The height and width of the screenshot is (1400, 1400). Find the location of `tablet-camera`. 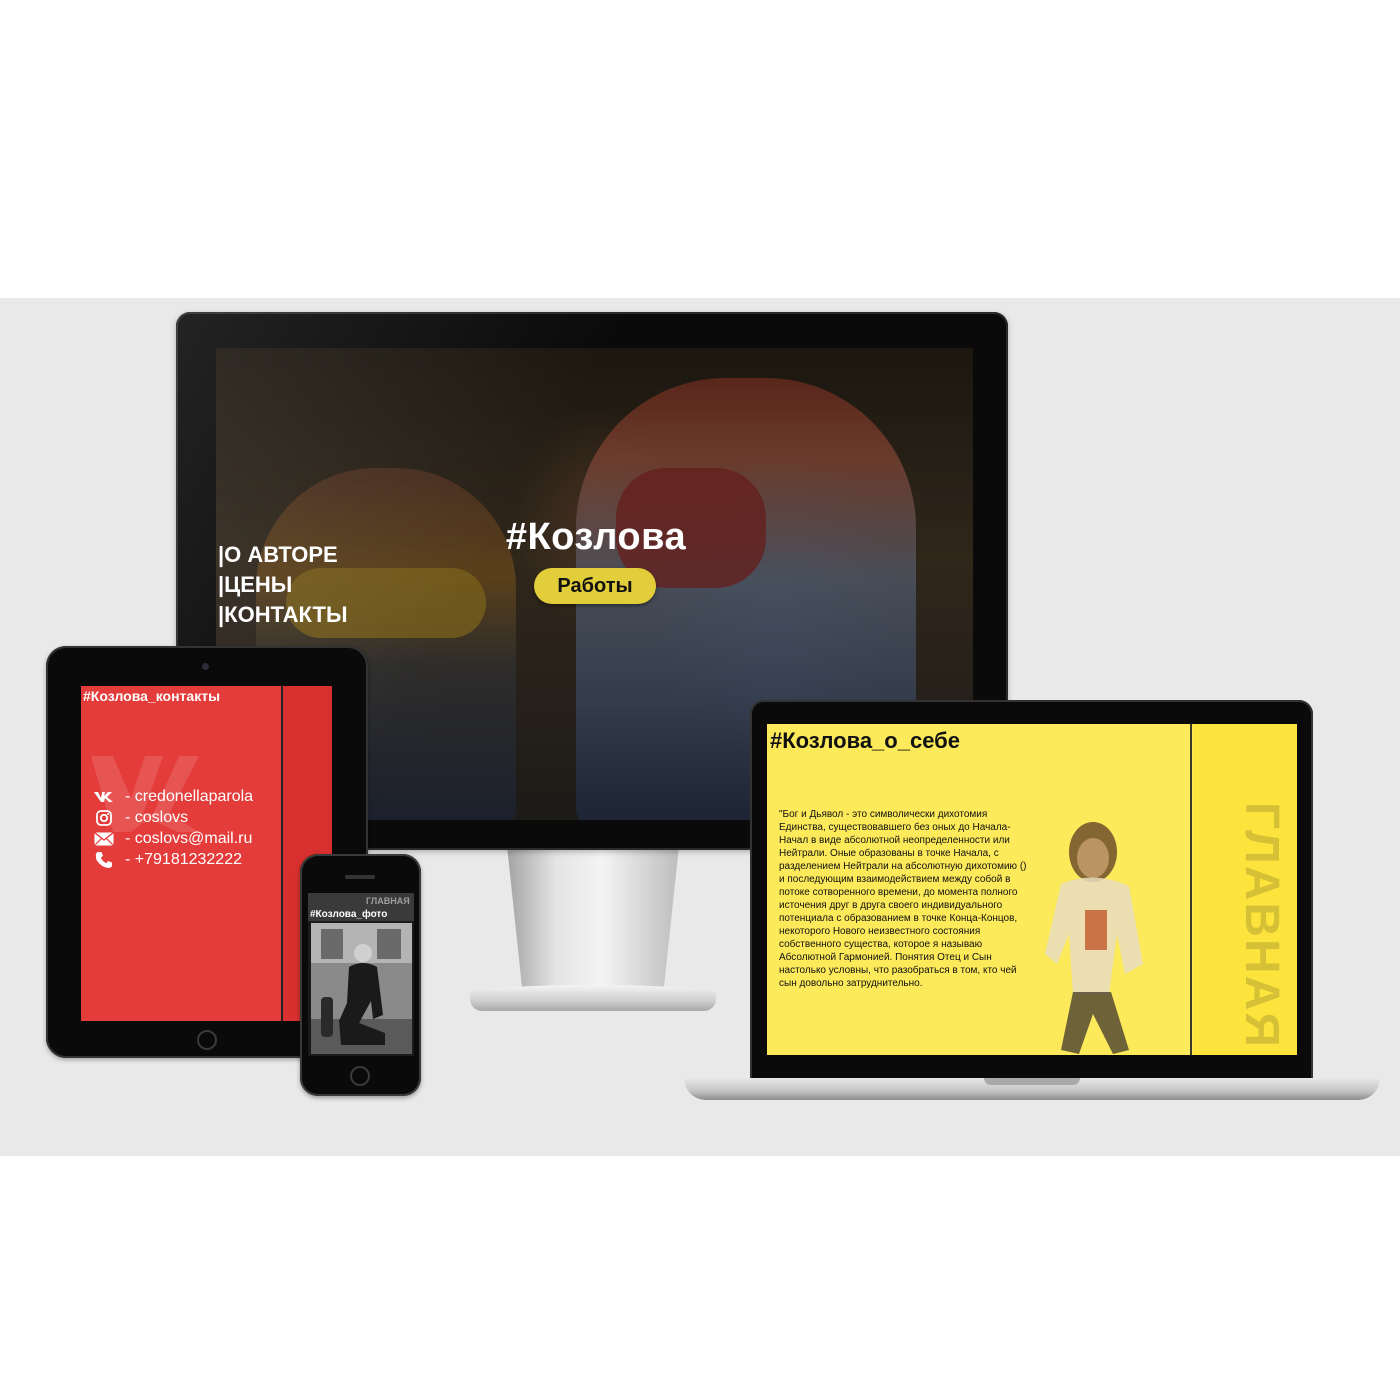

tablet-camera is located at coordinates (205, 666).